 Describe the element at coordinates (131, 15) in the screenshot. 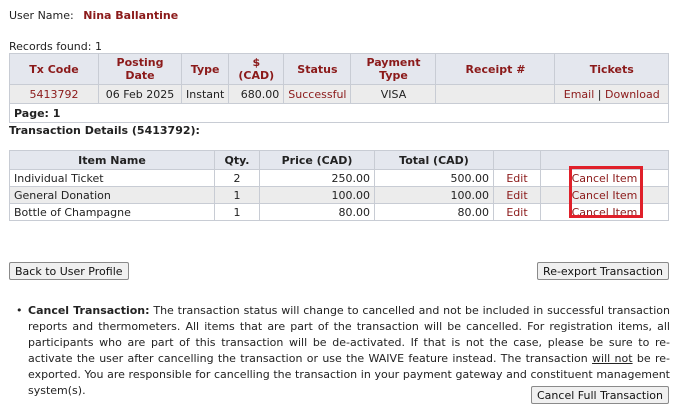

I see `user-name-value: Nina Ballantine` at that location.